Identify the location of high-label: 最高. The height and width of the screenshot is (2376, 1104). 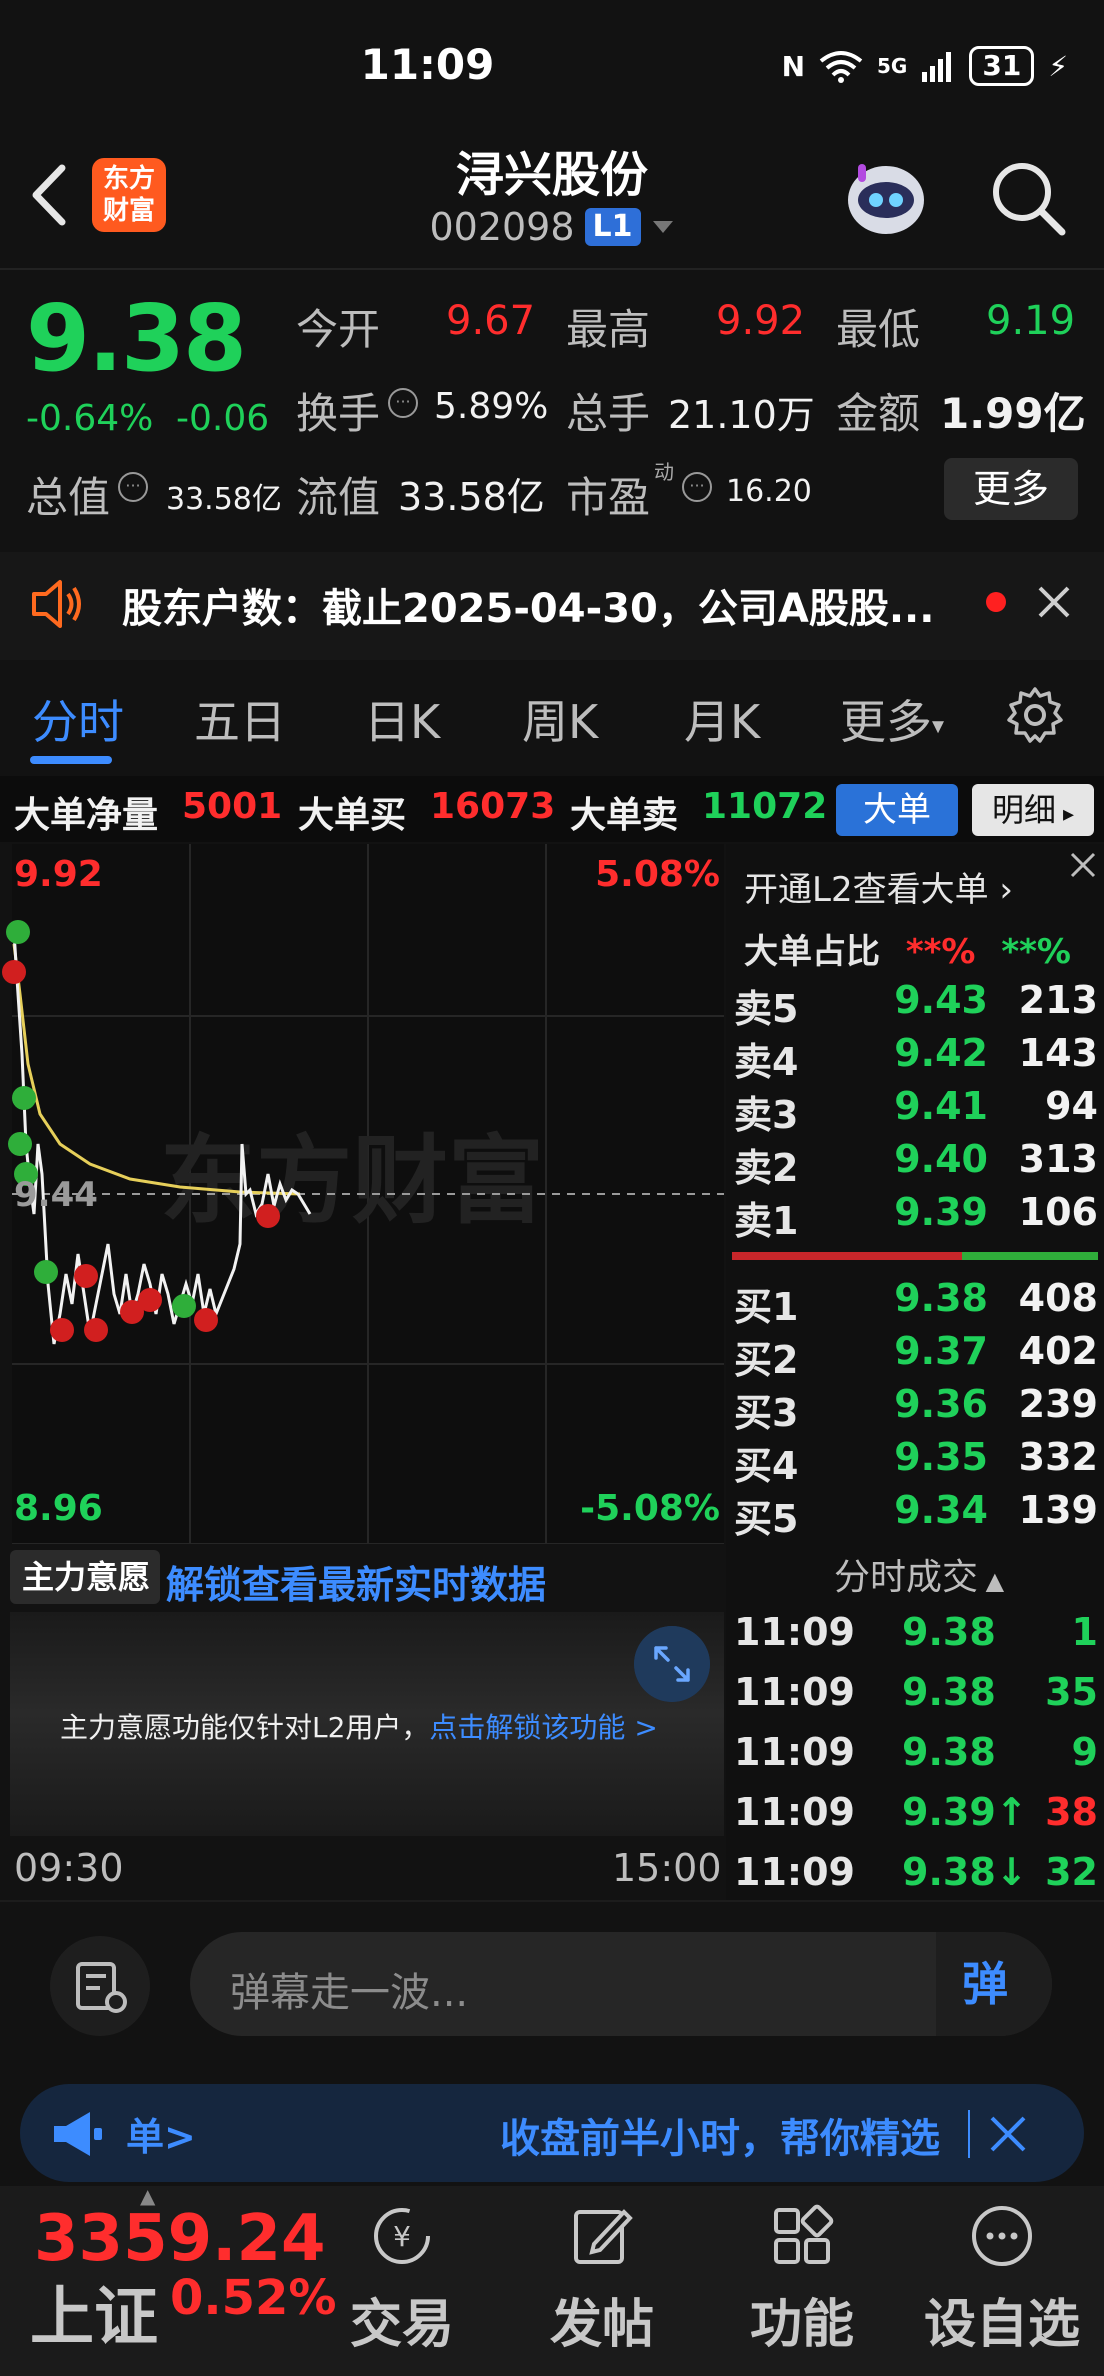
(608, 329).